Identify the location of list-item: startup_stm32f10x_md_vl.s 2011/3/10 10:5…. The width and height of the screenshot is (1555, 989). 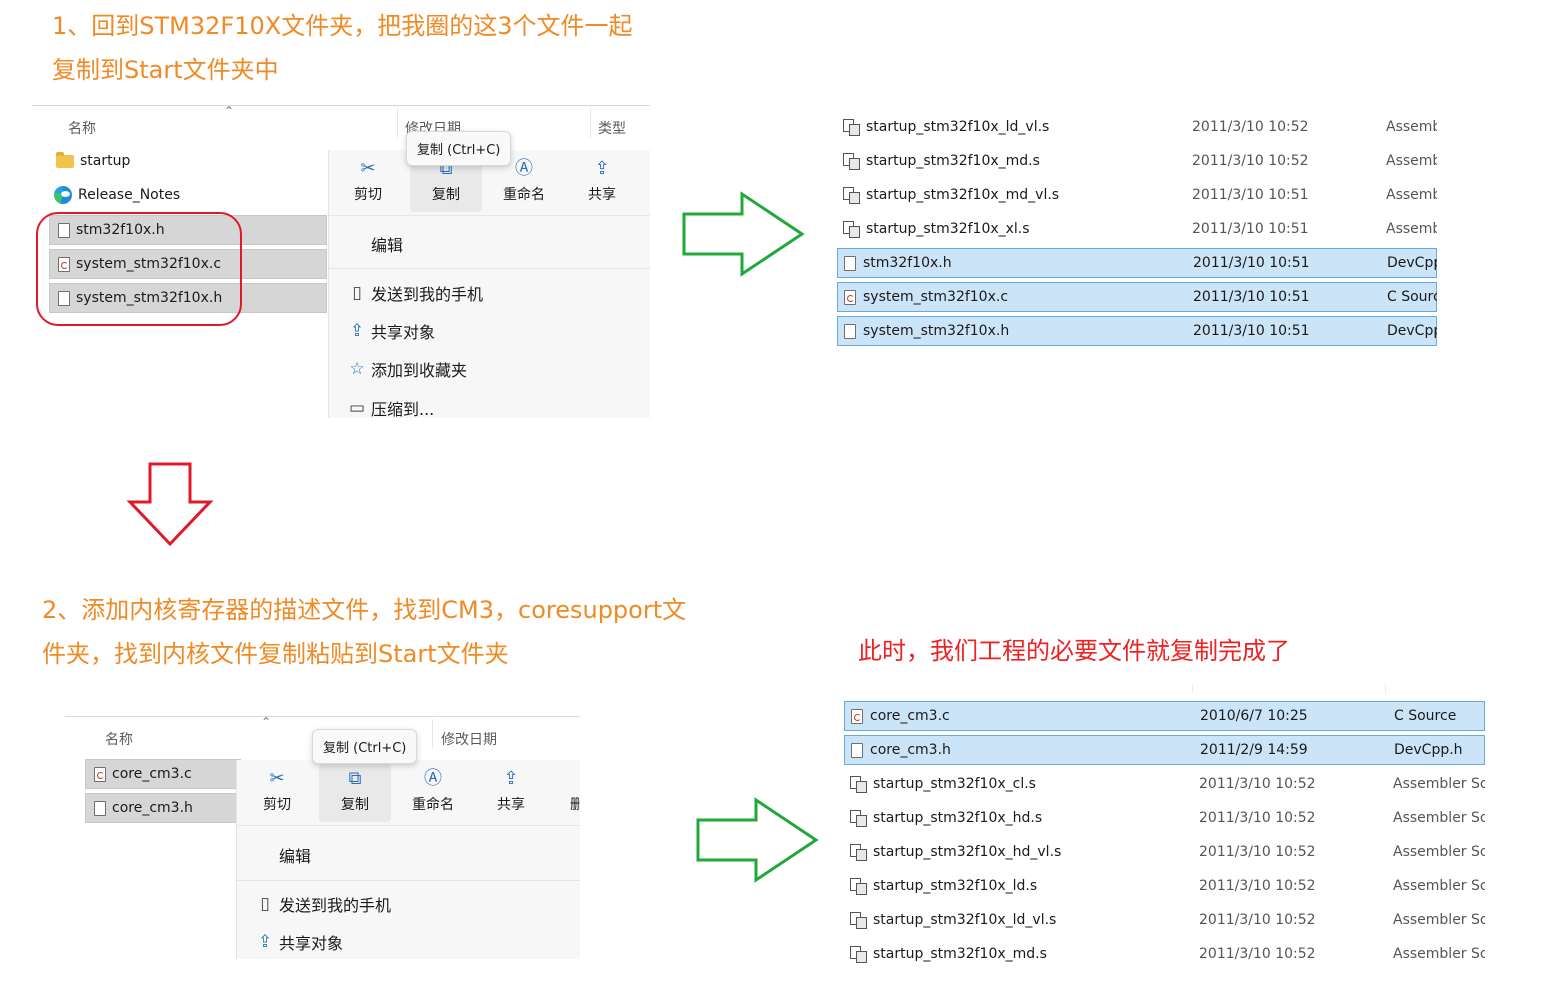
(1137, 195).